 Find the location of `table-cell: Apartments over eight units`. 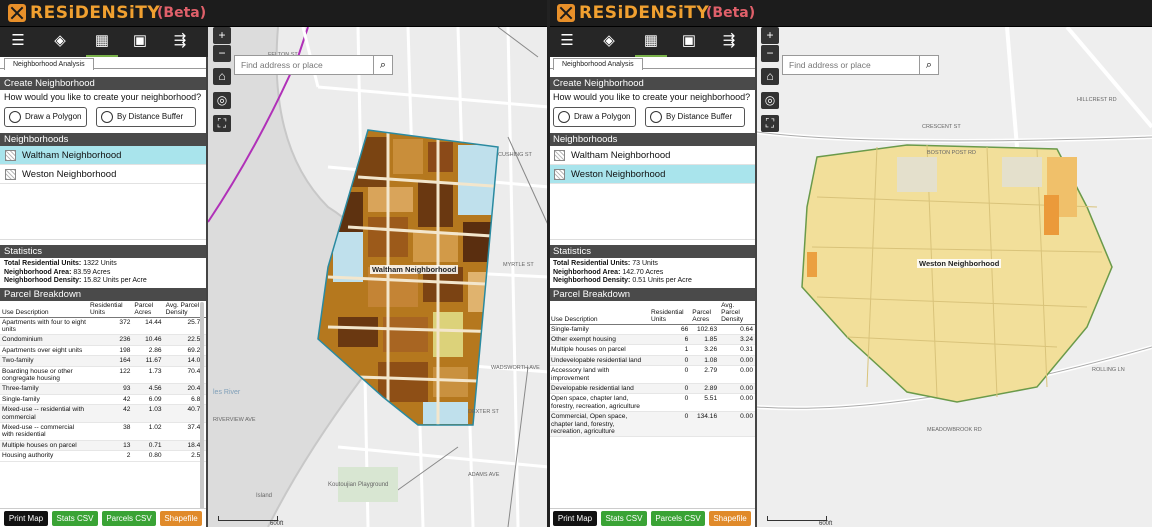

table-cell: Apartments over eight units is located at coordinates (44, 351).